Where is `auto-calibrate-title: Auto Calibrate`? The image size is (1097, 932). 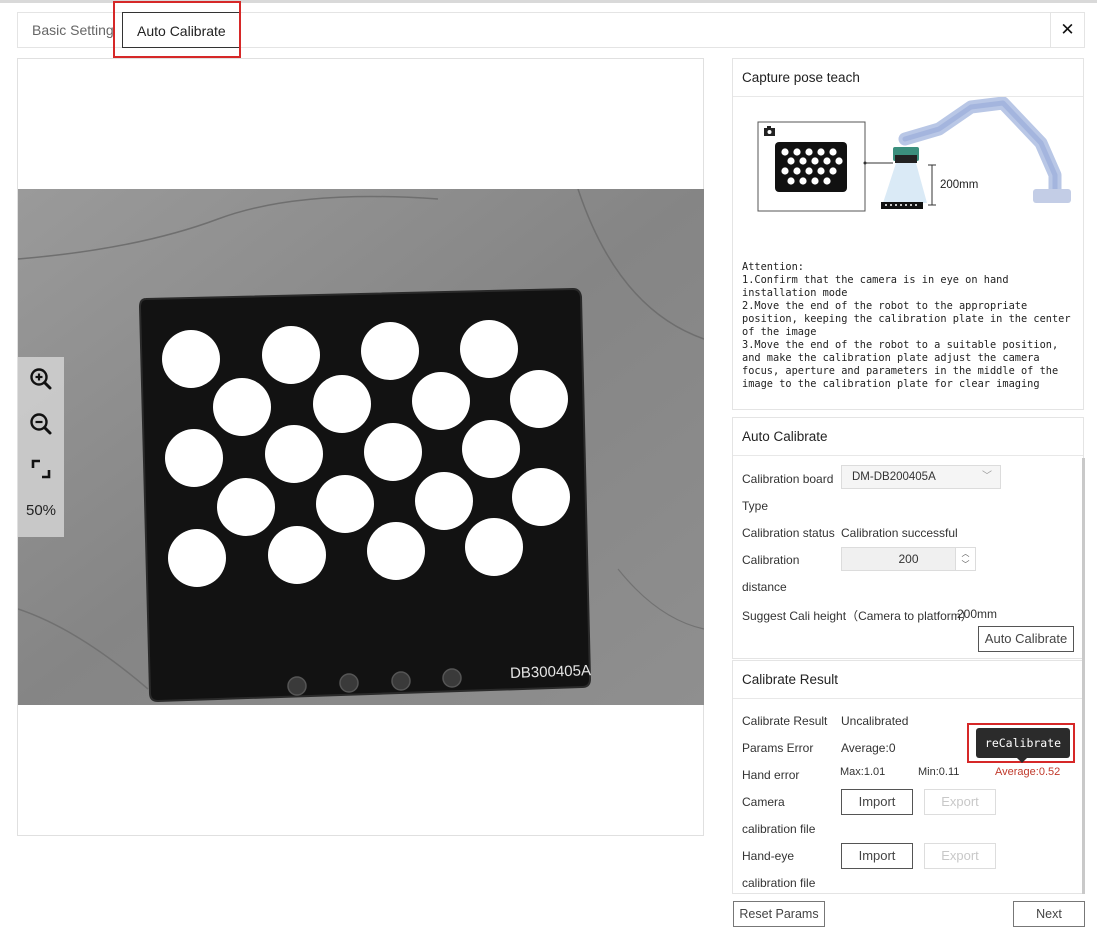 auto-calibrate-title: Auto Calibrate is located at coordinates (908, 437).